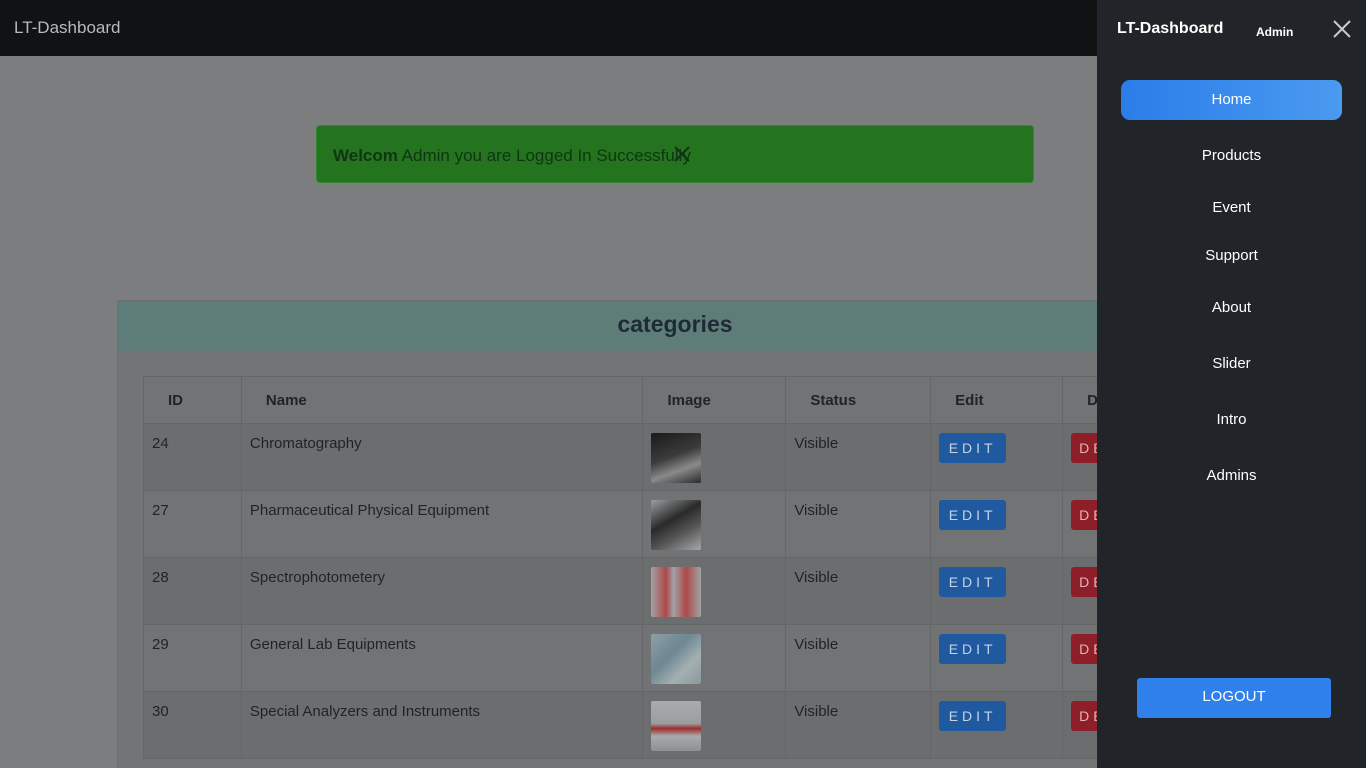 The image size is (1366, 768). What do you see at coordinates (1231, 420) in the screenshot?
I see `sidebar-item-intro: Intro` at bounding box center [1231, 420].